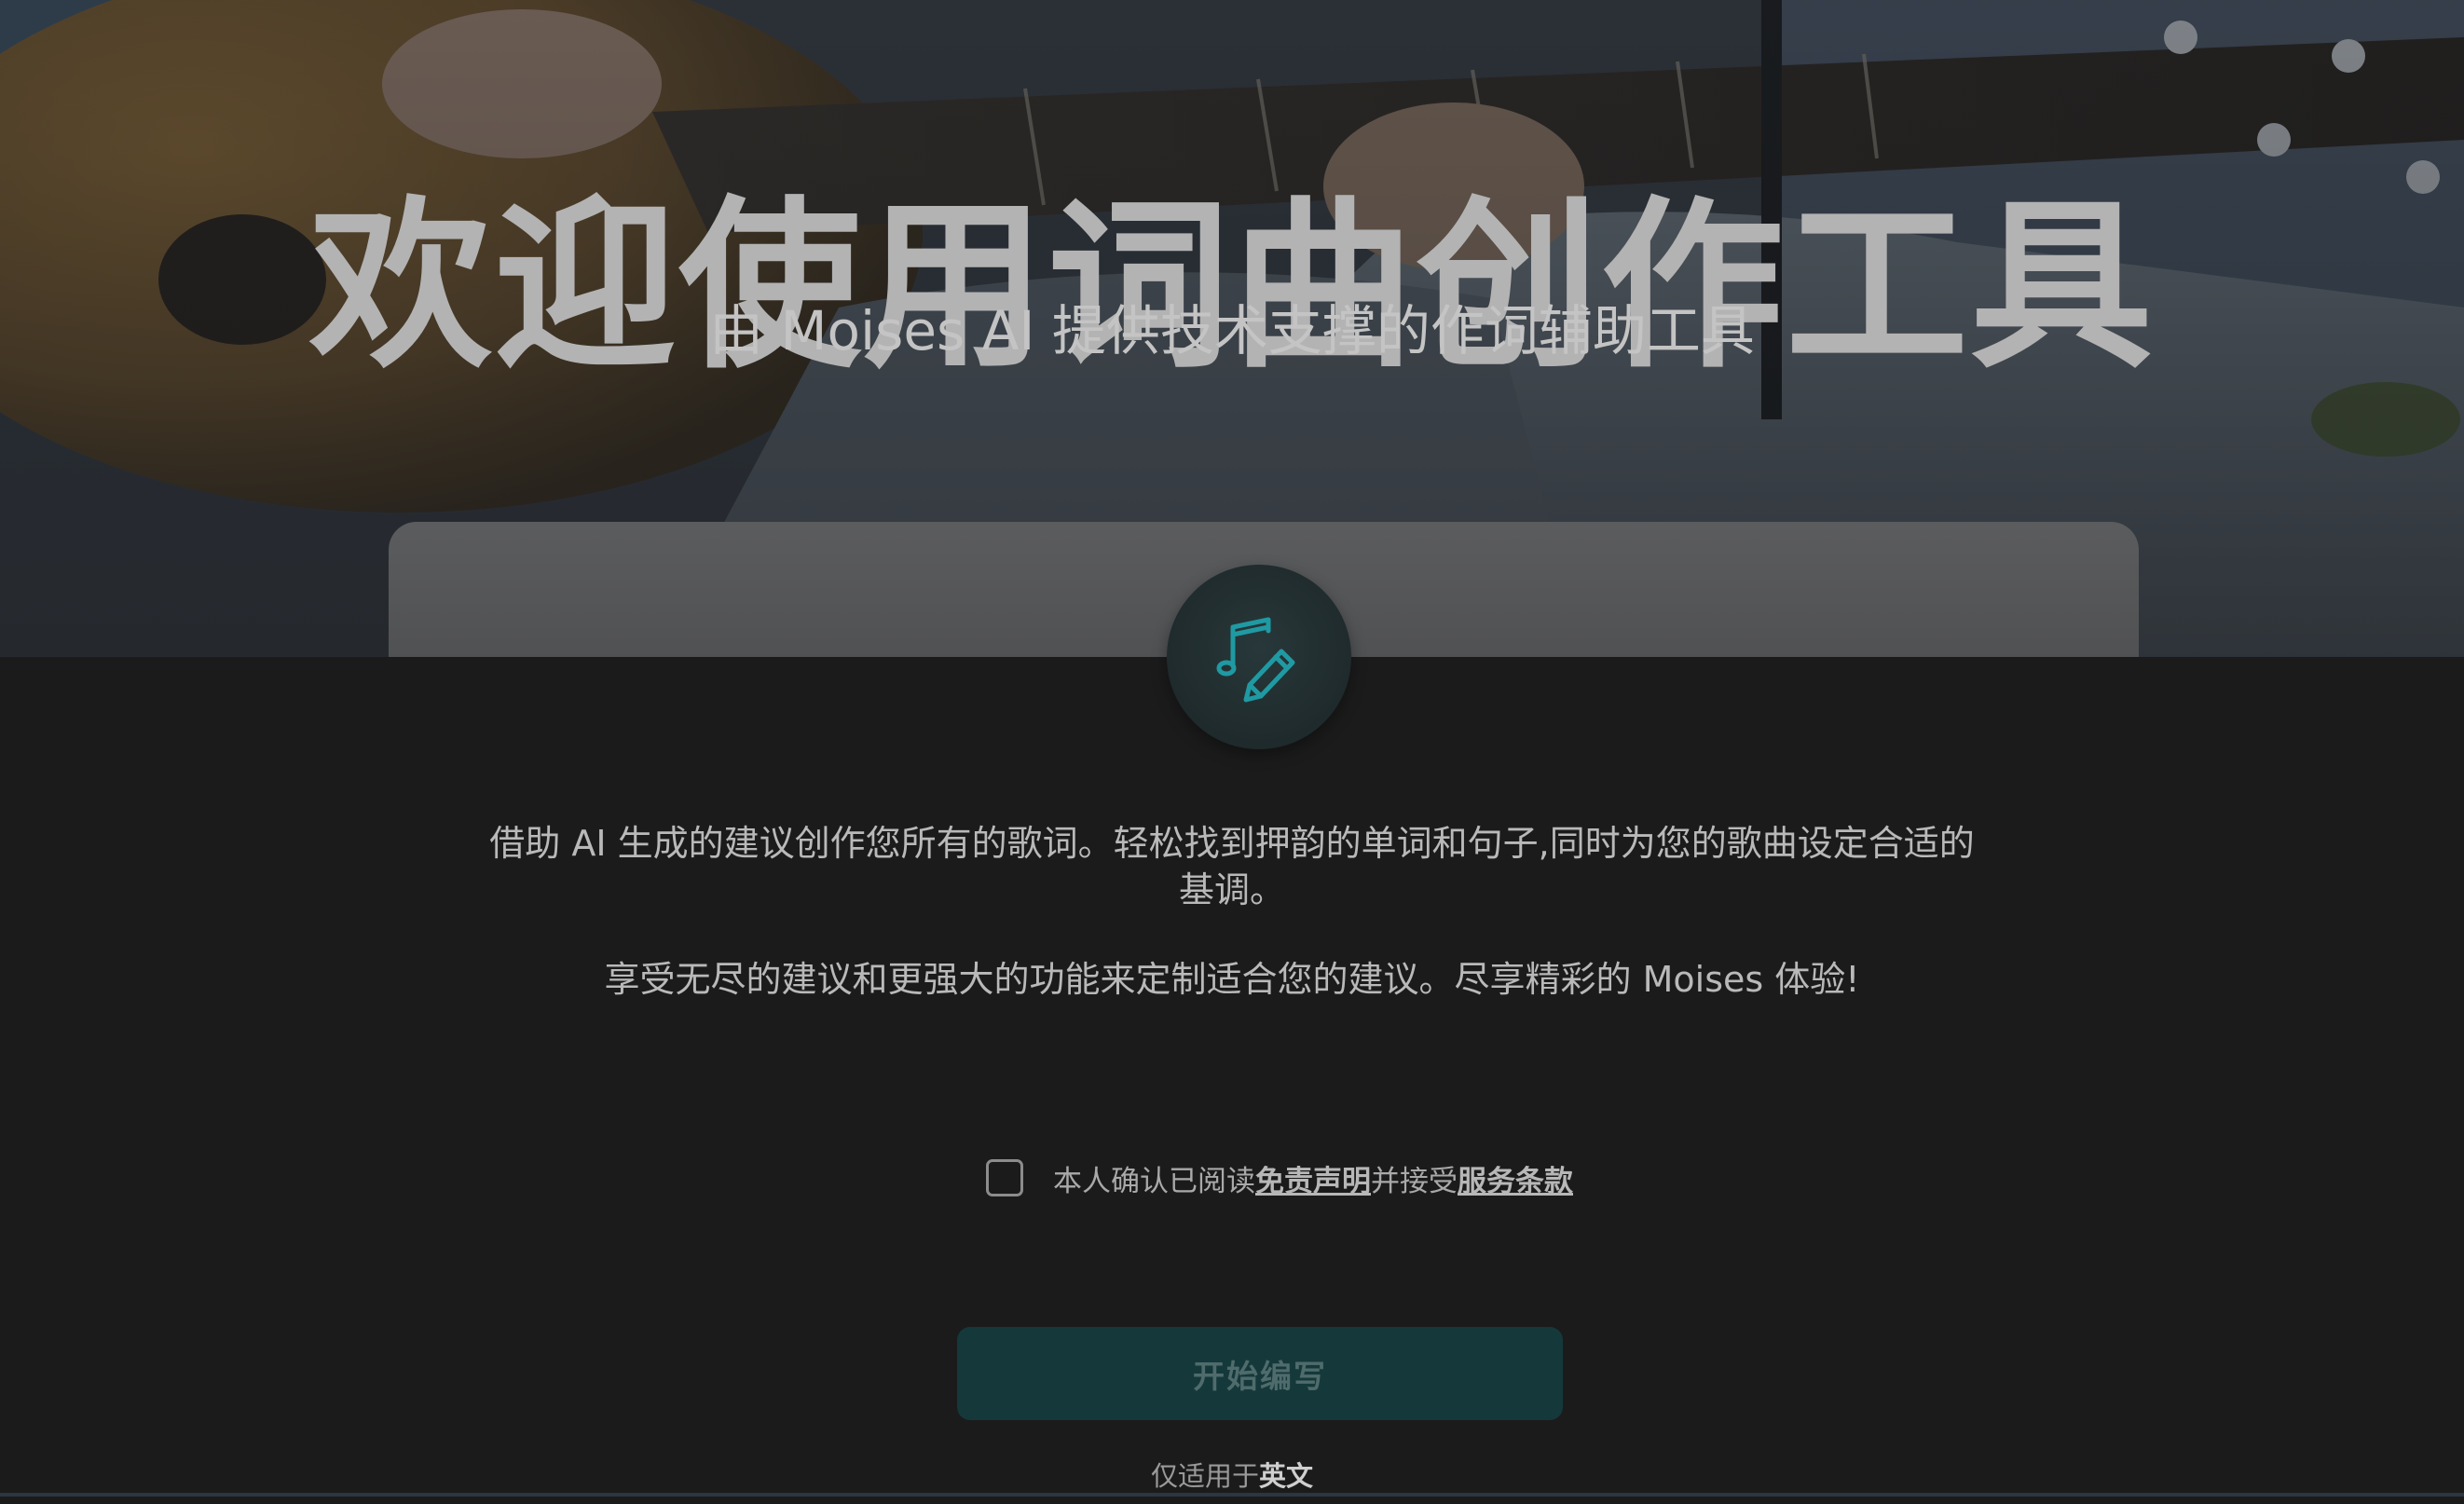 The height and width of the screenshot is (1504, 2464). What do you see at coordinates (1204, 1476) in the screenshot?
I see `language-note-prefix: 仅适用于` at bounding box center [1204, 1476].